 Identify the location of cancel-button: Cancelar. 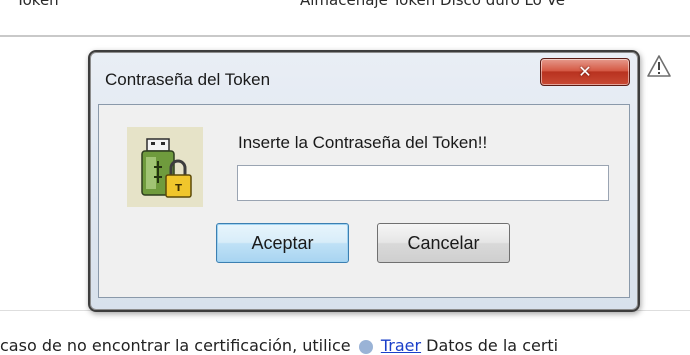
(443, 243).